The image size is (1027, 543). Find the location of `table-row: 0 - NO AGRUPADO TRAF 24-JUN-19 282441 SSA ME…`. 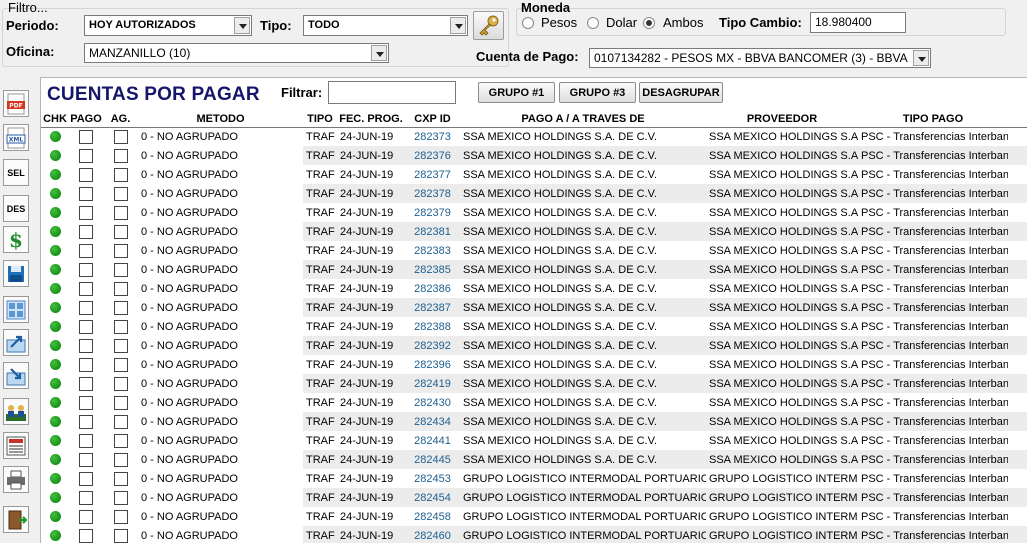

table-row: 0 - NO AGRUPADO TRAF 24-JUN-19 282441 SSA ME… is located at coordinates (534, 440).